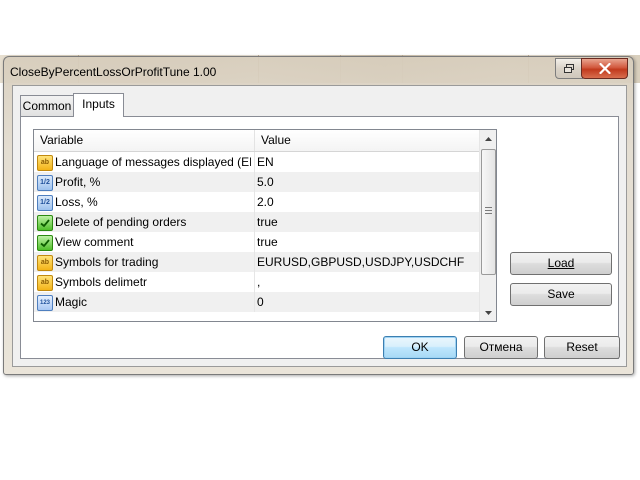 This screenshot has width=640, height=480. I want to click on load-button-label: Load, so click(561, 263).